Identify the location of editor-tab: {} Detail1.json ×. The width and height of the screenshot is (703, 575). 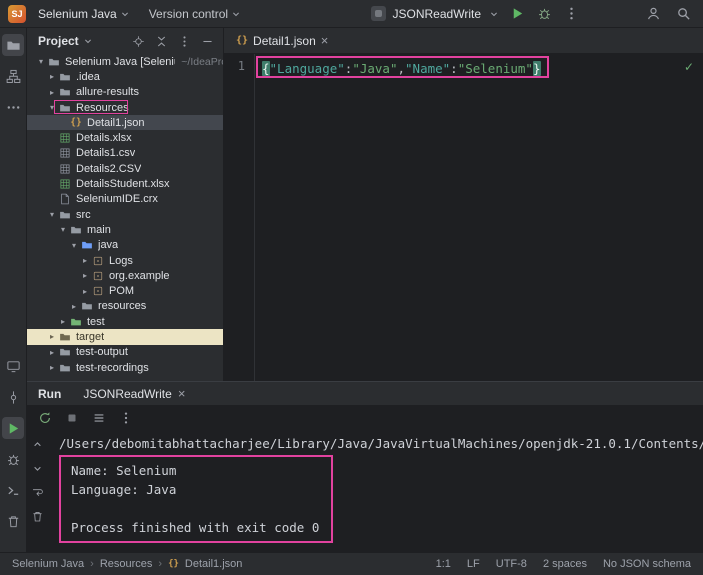
(282, 40).